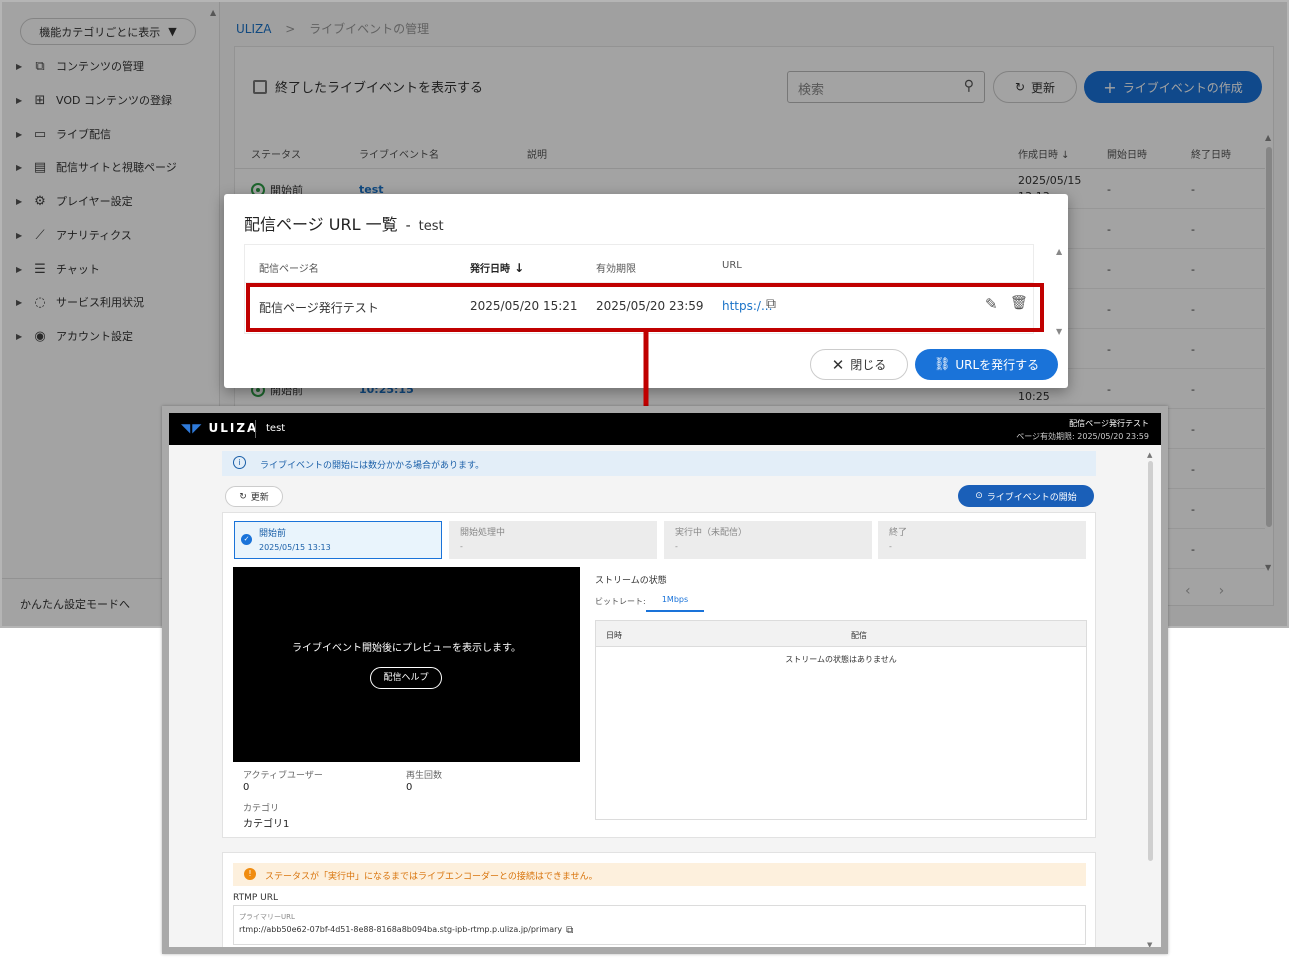  What do you see at coordinates (406, 678) in the screenshot?
I see `help-button: 配信ヘルプ` at bounding box center [406, 678].